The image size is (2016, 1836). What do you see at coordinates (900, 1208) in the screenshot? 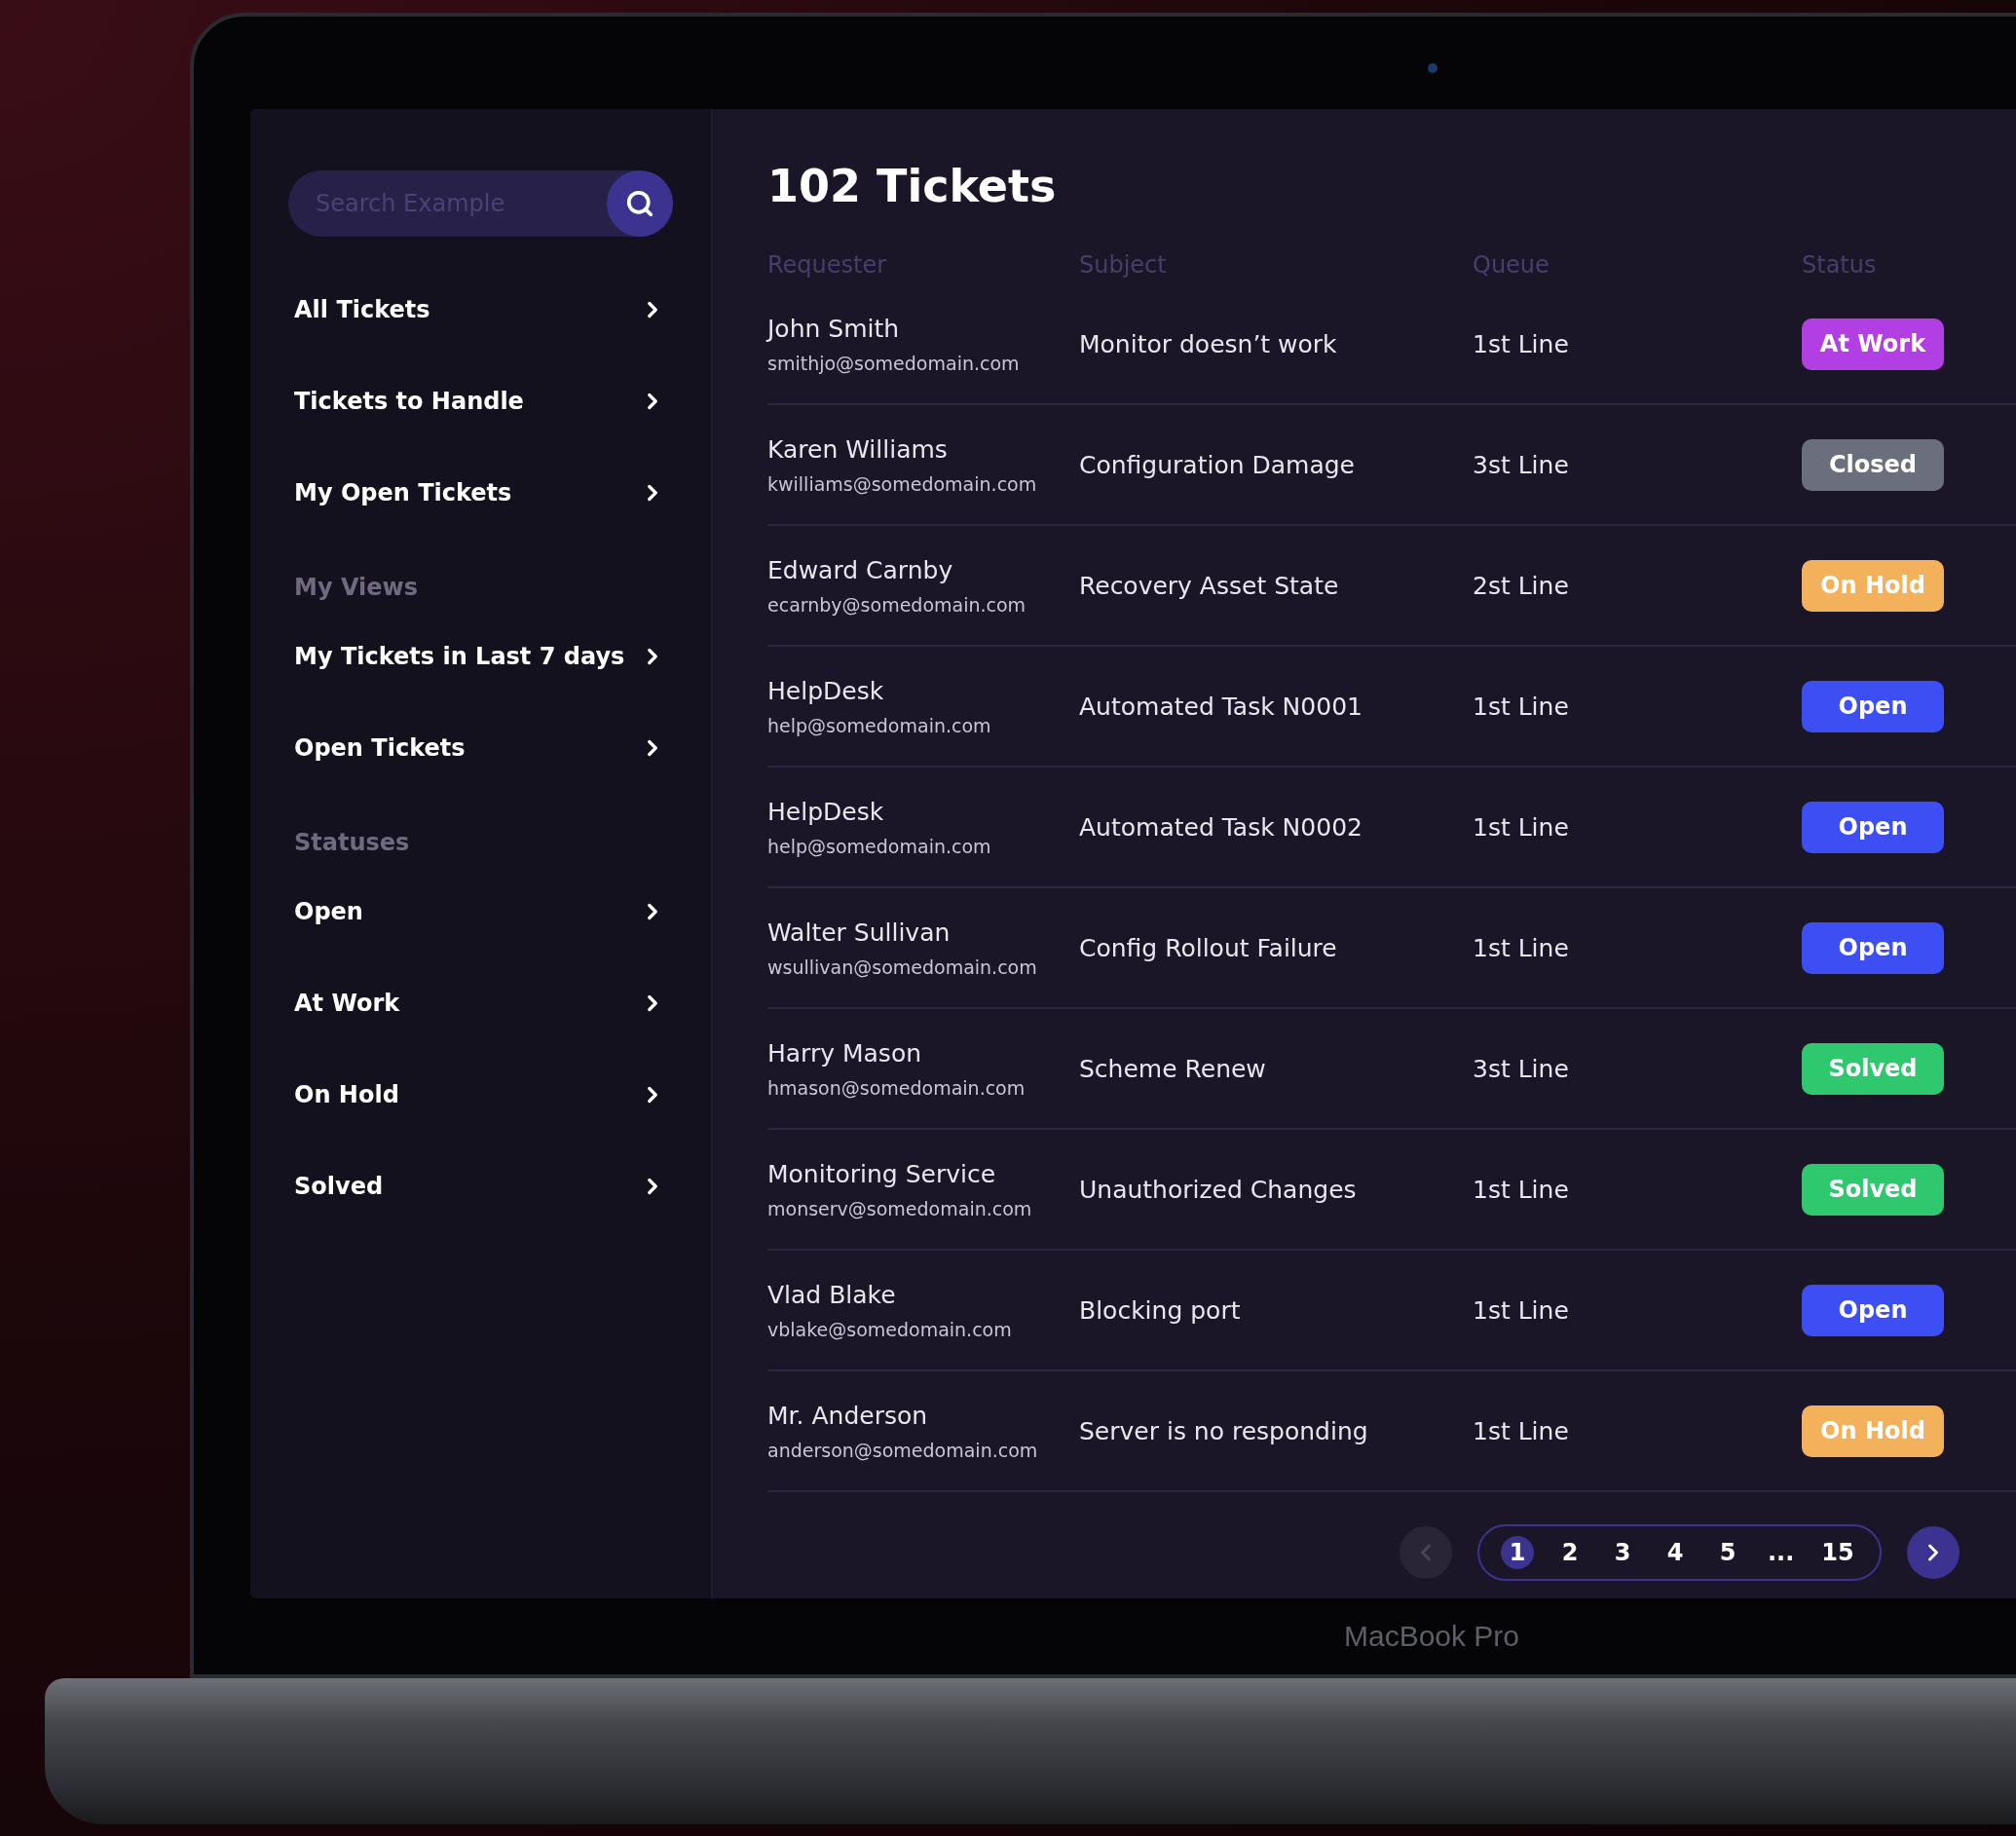
I see `requester-email: monserv@somedomain.com` at bounding box center [900, 1208].